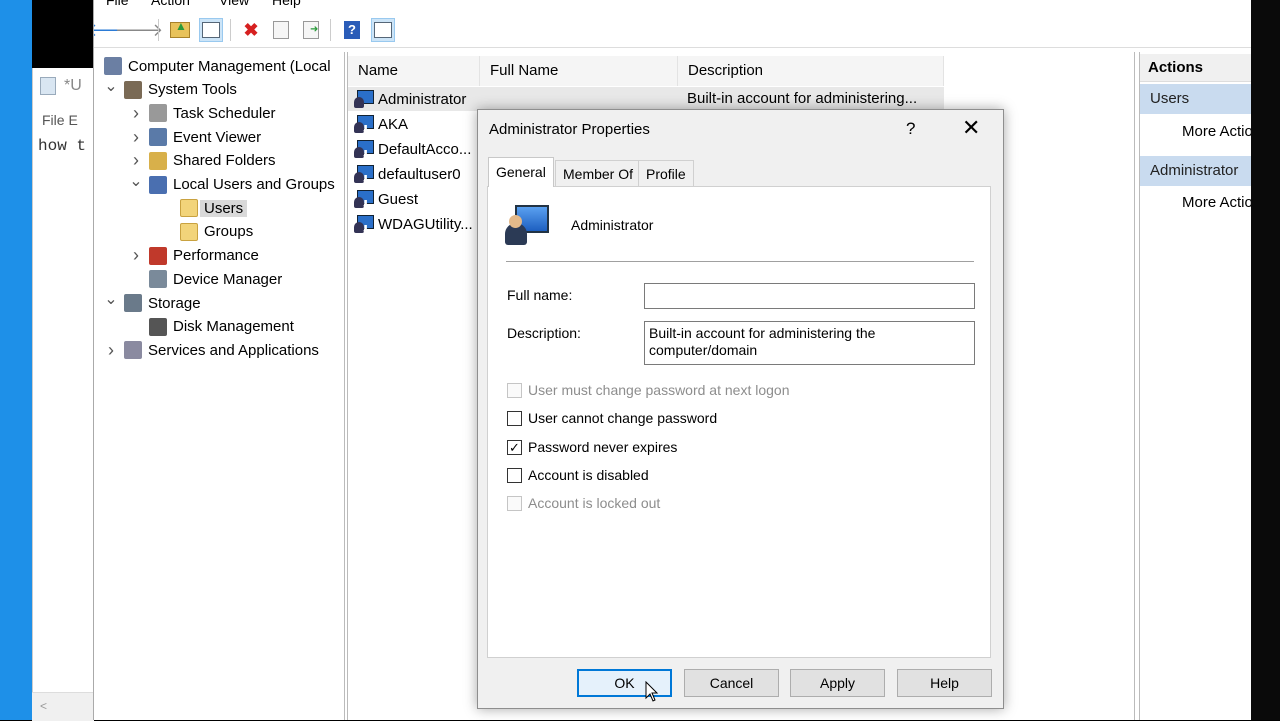  What do you see at coordinates (598, 173) in the screenshot?
I see `tab-member-of: Member Of` at bounding box center [598, 173].